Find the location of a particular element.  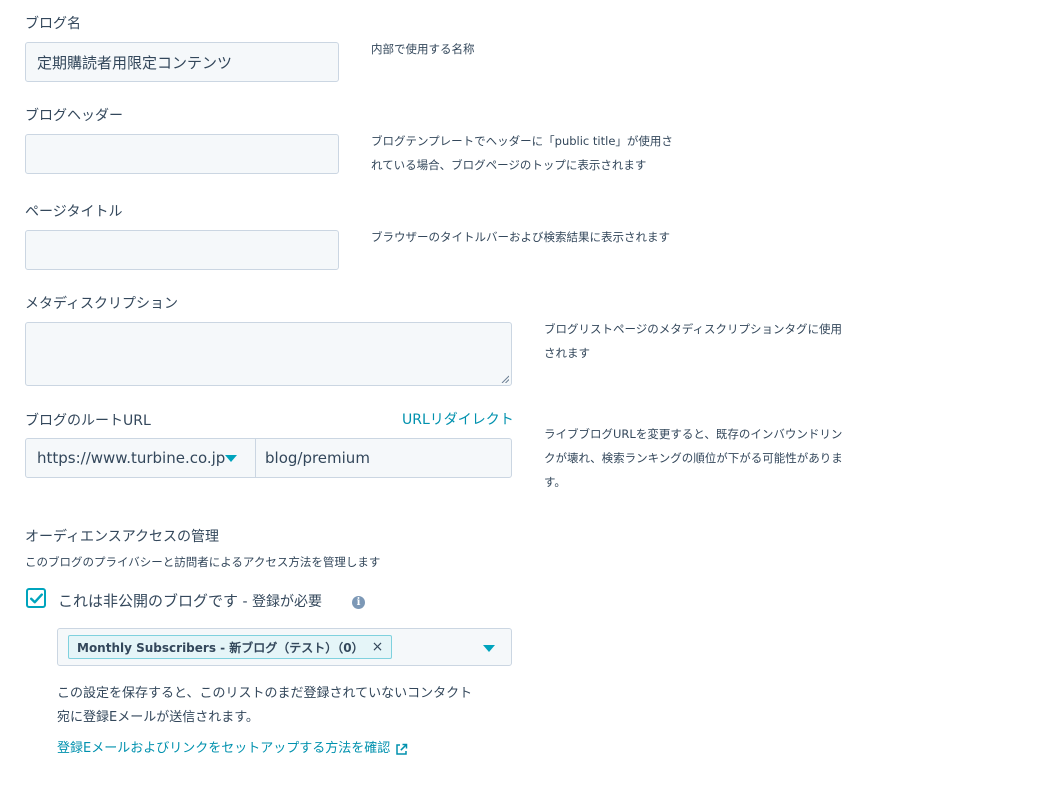

blog-name-help: 内部で使用する名称 is located at coordinates (423, 49).